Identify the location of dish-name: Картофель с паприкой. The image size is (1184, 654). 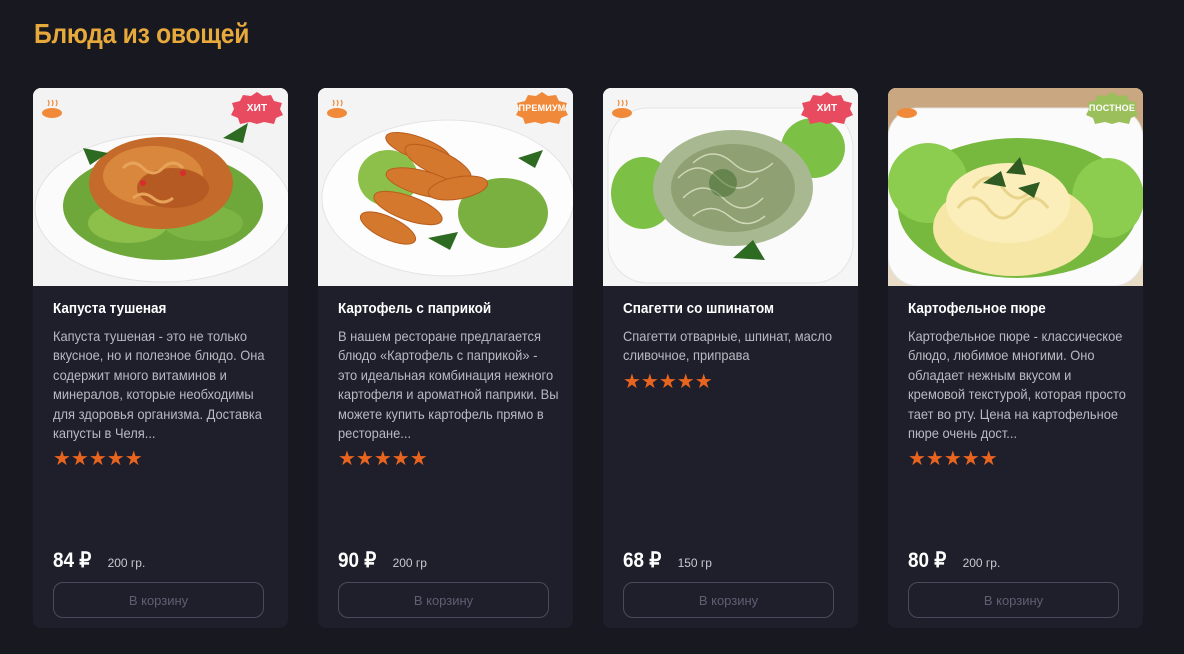
(435, 308).